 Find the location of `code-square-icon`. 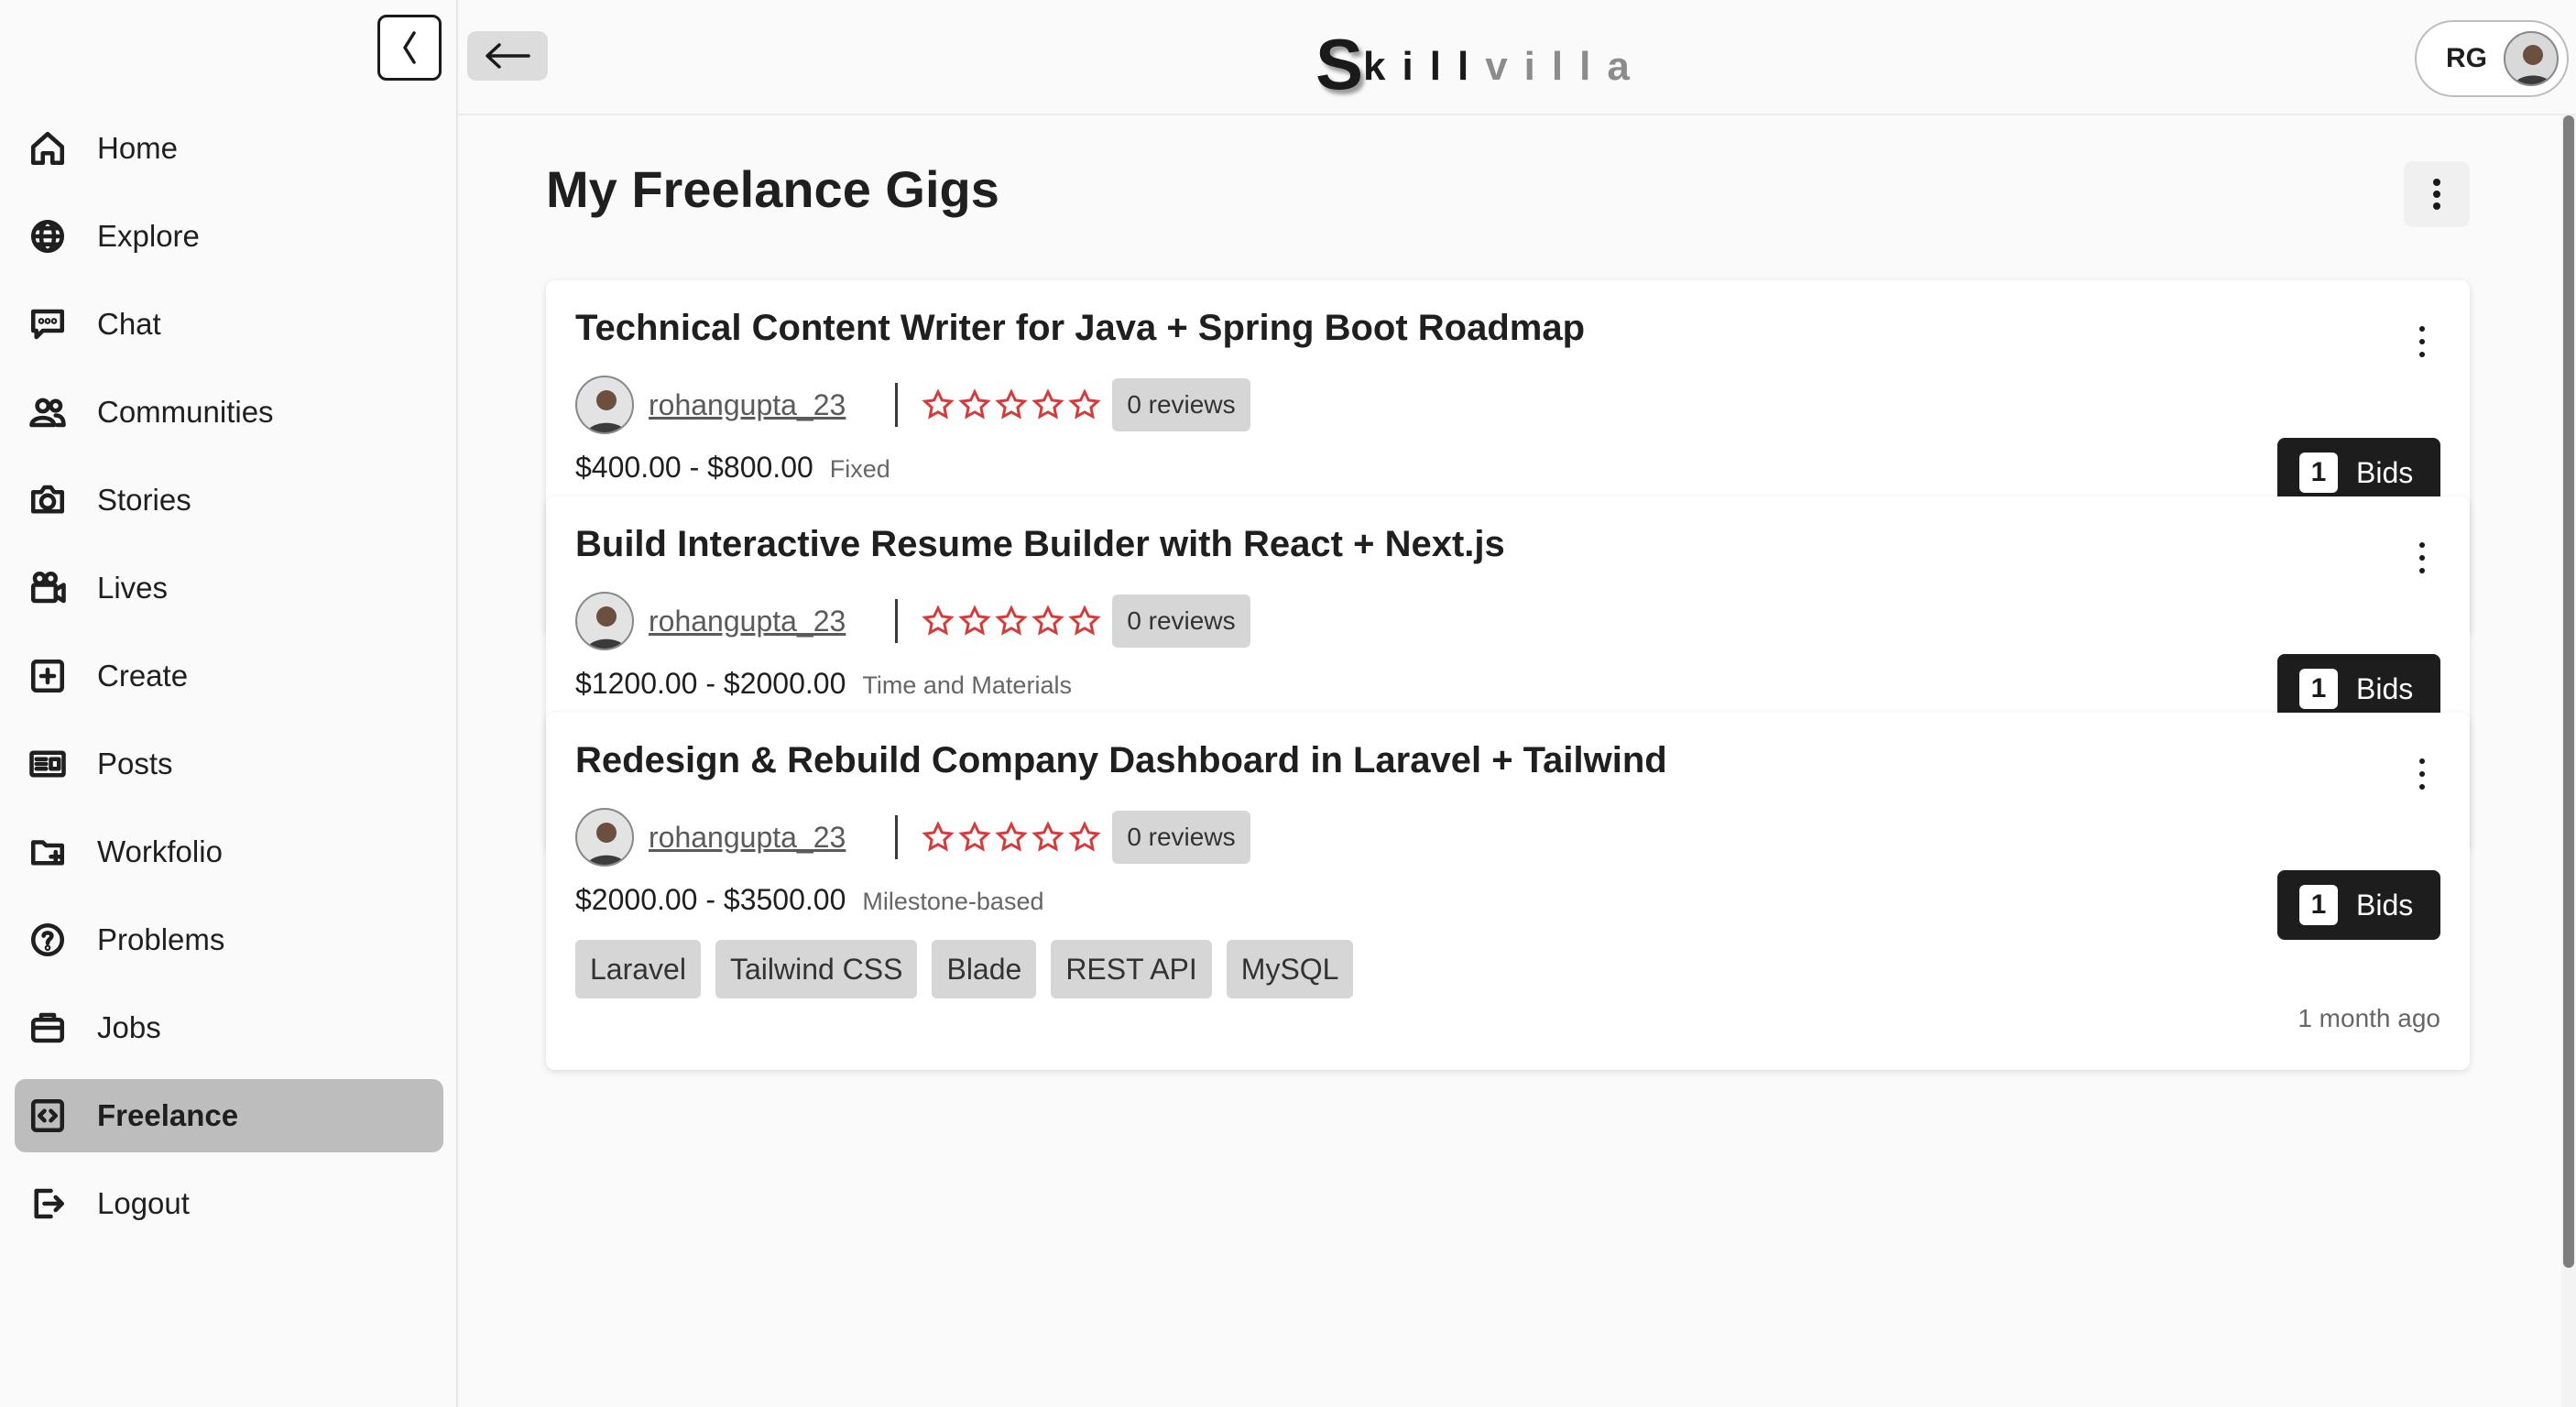

code-square-icon is located at coordinates (48, 1116).